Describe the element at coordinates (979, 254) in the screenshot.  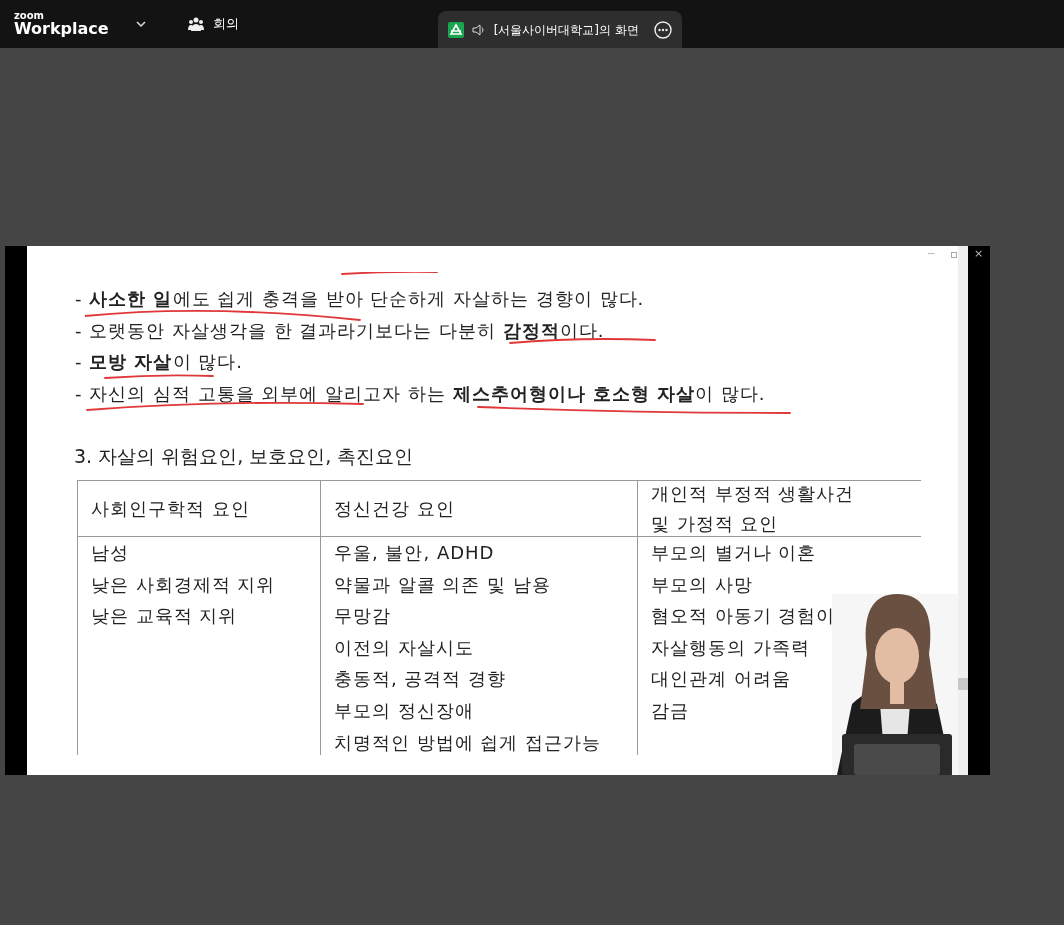
I see `close-button: ×` at that location.